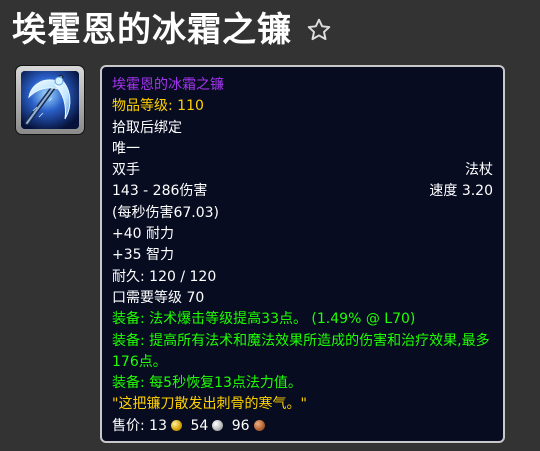 The image size is (540, 451). I want to click on sell-gold-amount: 13, so click(158, 425).